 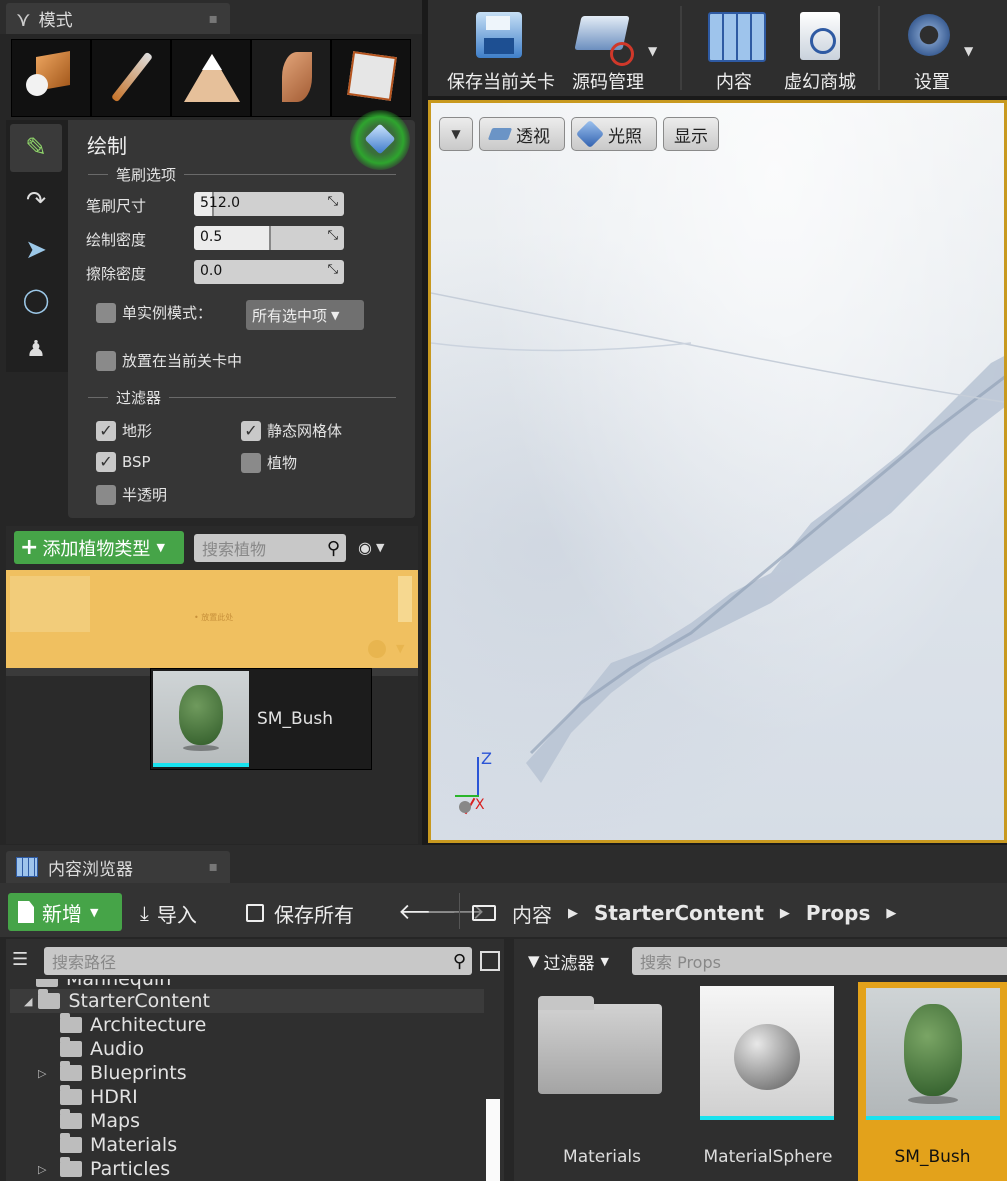 I want to click on save-all-button: 保存所有, so click(x=300, y=913).